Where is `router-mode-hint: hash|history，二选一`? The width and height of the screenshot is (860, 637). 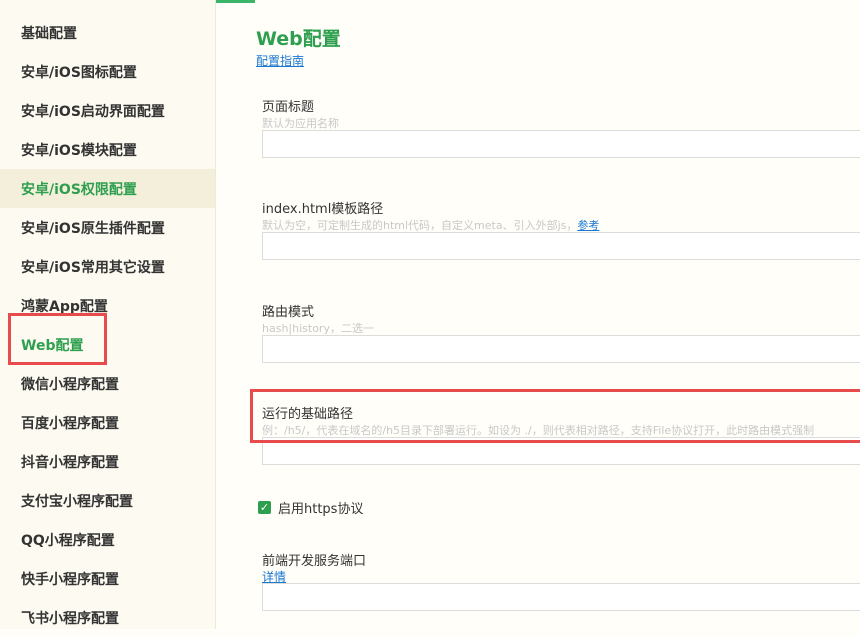 router-mode-hint: hash|history，二选一 is located at coordinates (318, 328).